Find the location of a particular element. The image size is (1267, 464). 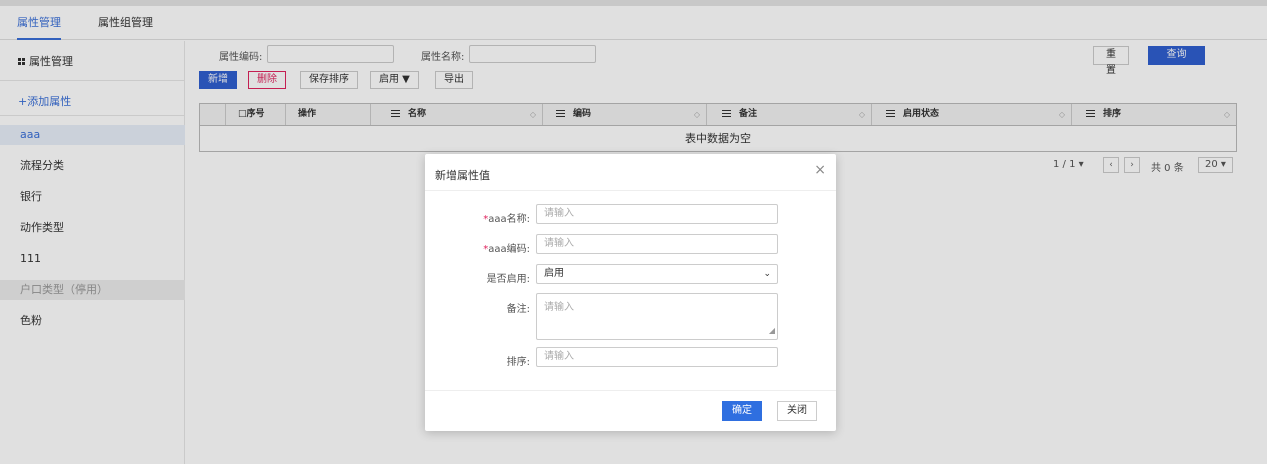

close-icon: × is located at coordinates (820, 170).